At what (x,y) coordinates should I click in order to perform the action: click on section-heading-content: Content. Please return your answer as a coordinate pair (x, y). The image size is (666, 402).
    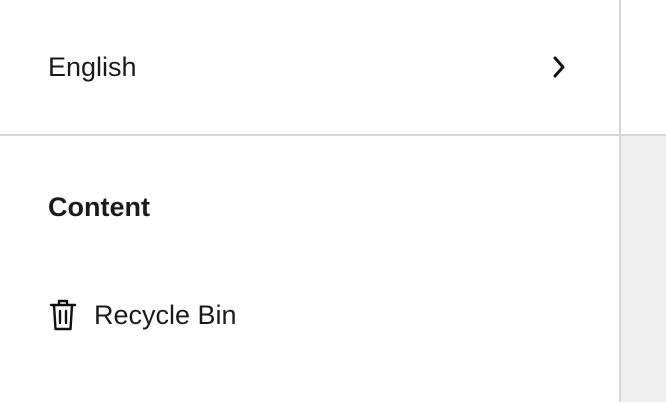
    Looking at the image, I should click on (99, 207).